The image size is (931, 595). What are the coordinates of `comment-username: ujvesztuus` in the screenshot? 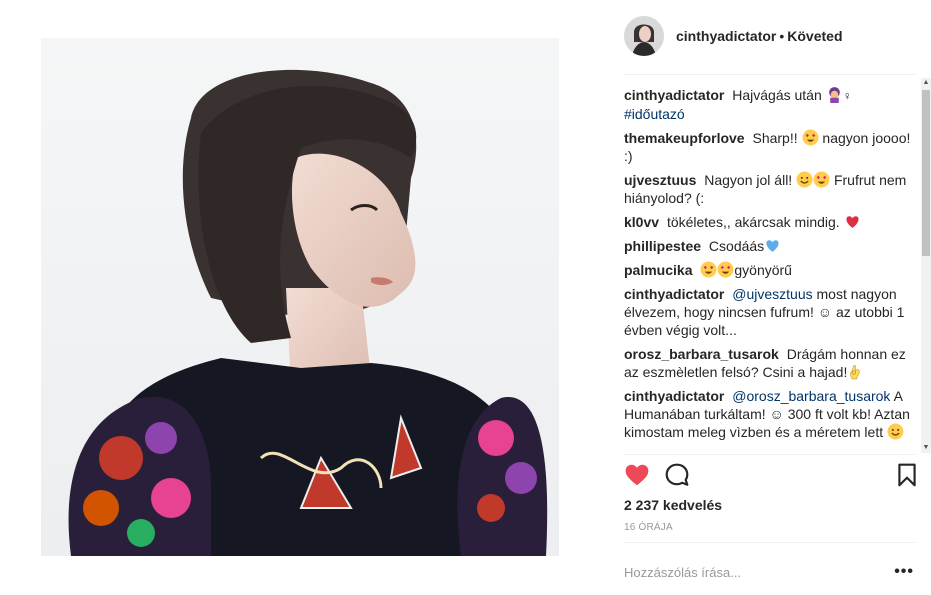 It's located at (660, 180).